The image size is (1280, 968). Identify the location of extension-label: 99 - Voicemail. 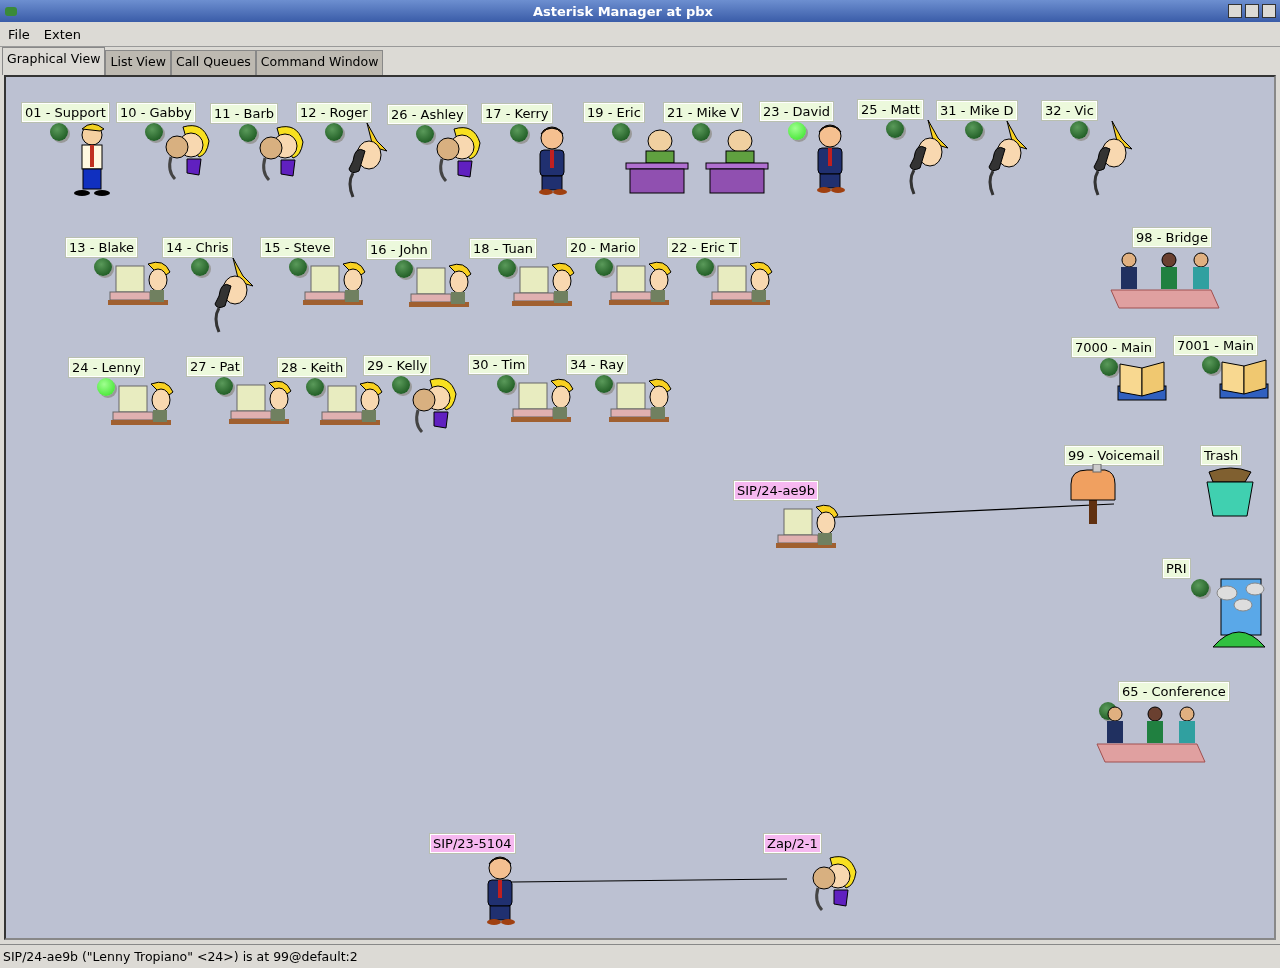
(1114, 455).